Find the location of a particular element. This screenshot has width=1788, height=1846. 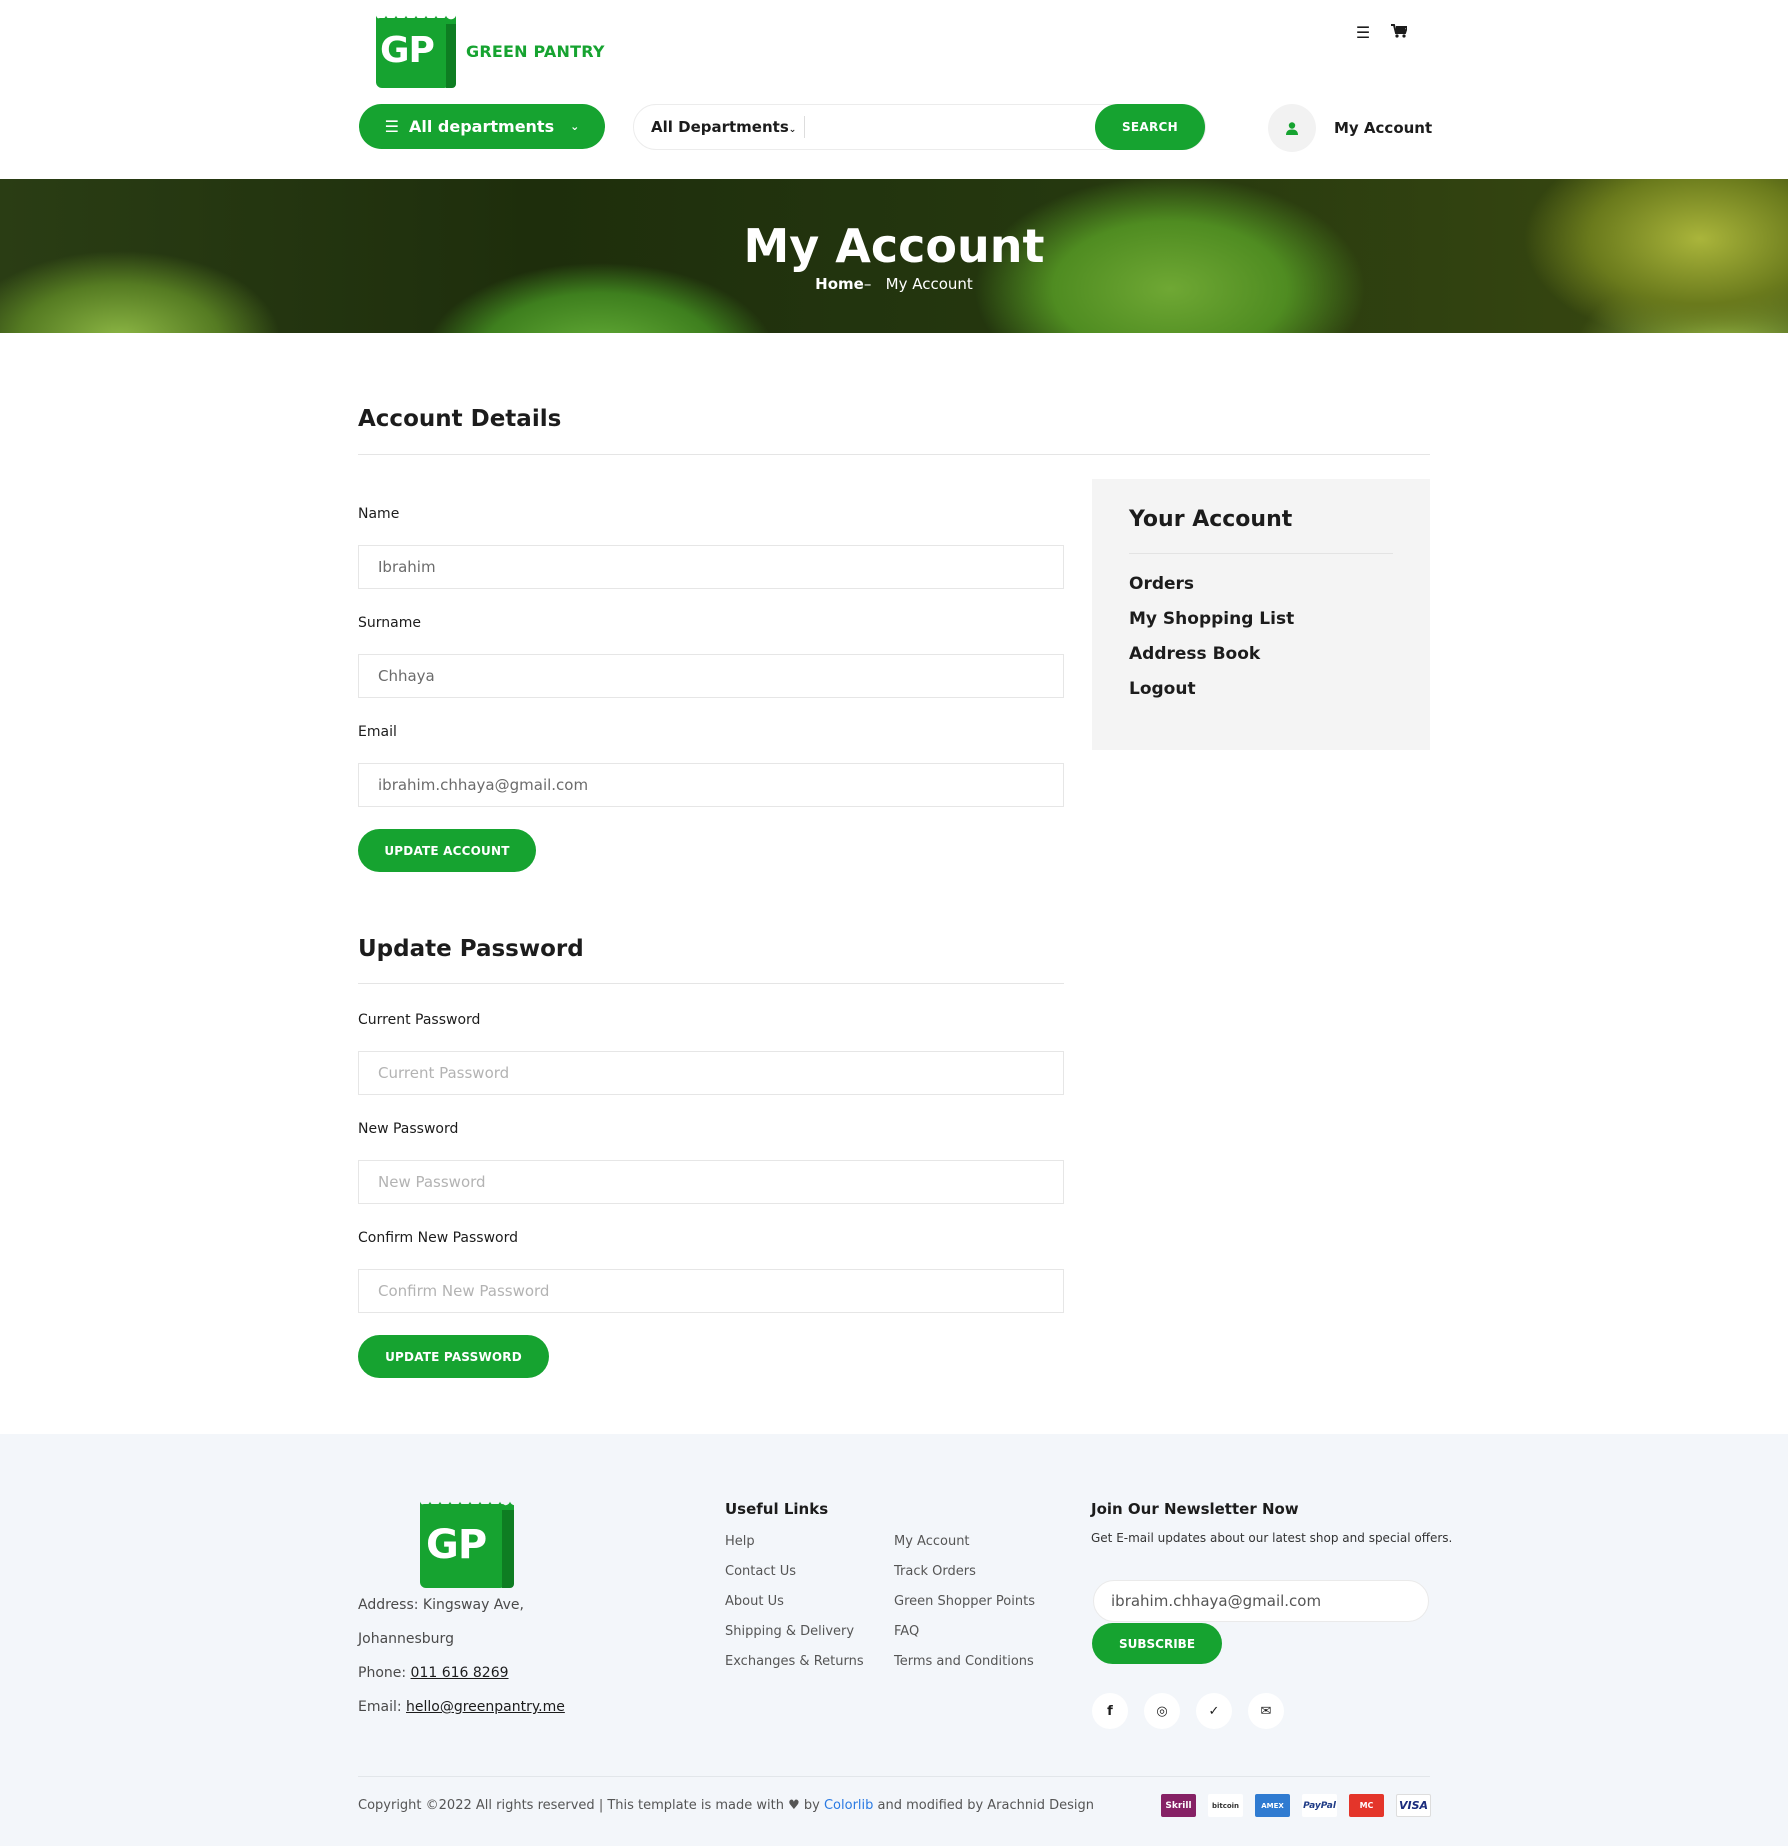

page-hero-banner: My Account Home– My Account is located at coordinates (894, 256).